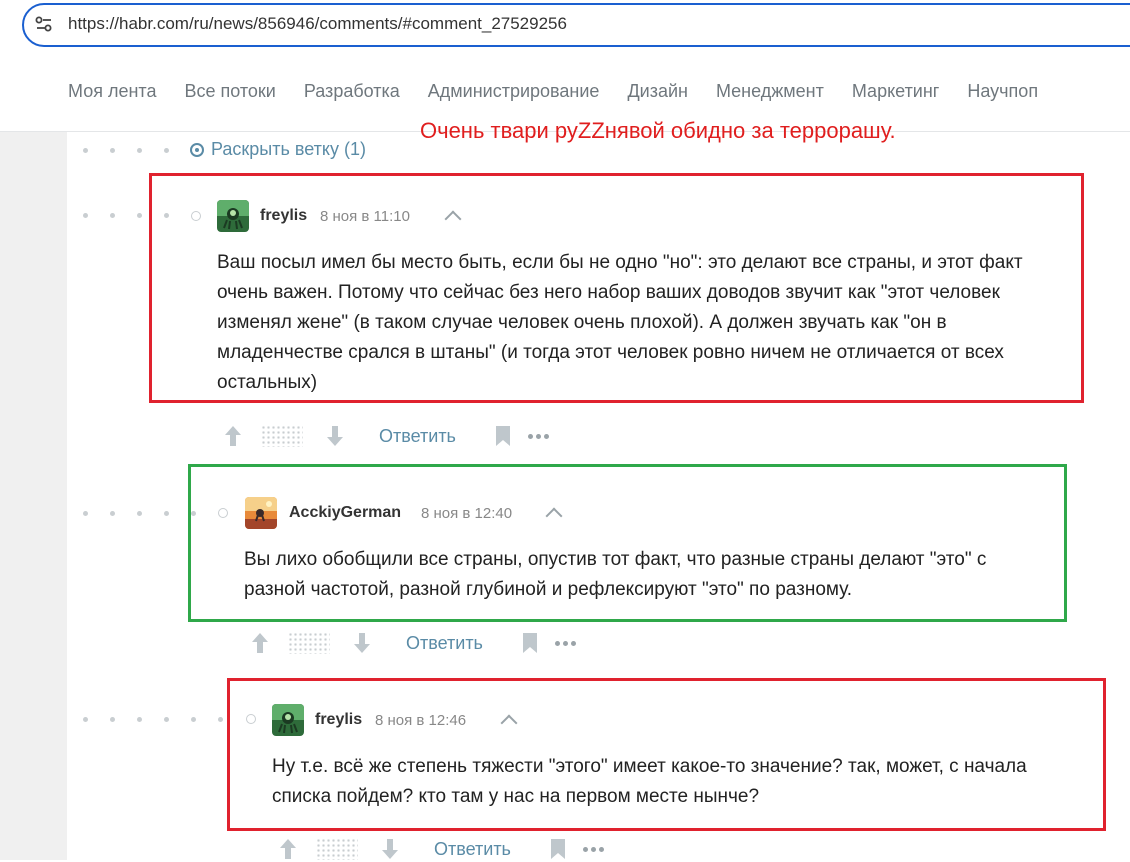 This screenshot has width=1130, height=862. What do you see at coordinates (288, 149) in the screenshot?
I see `expand-thread-label: Раскрыть ветку (1)` at bounding box center [288, 149].